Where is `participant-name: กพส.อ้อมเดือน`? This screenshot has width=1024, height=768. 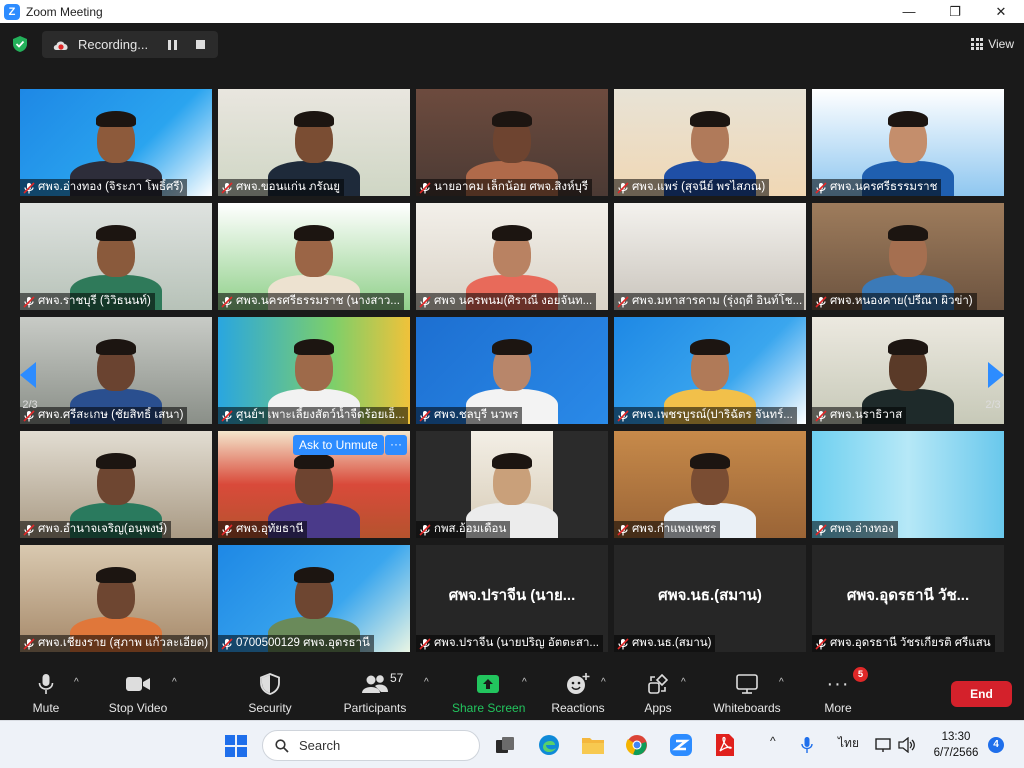 participant-name: กพส.อ้อมเดือน is located at coordinates (470, 529).